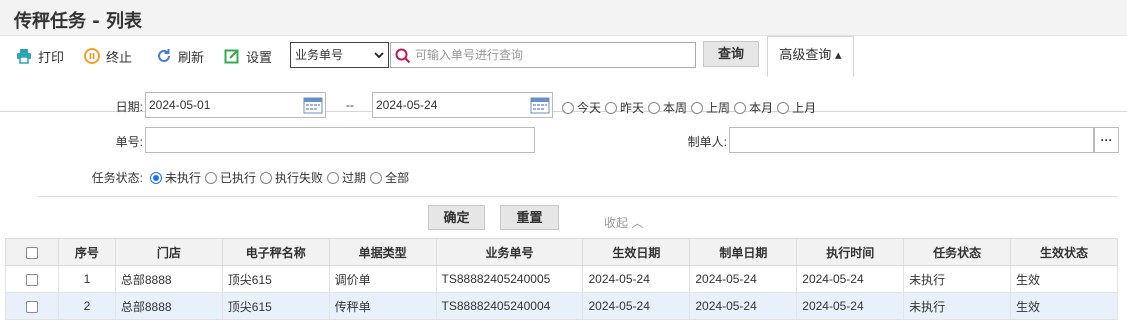  I want to click on row-select-cell, so click(32, 279).